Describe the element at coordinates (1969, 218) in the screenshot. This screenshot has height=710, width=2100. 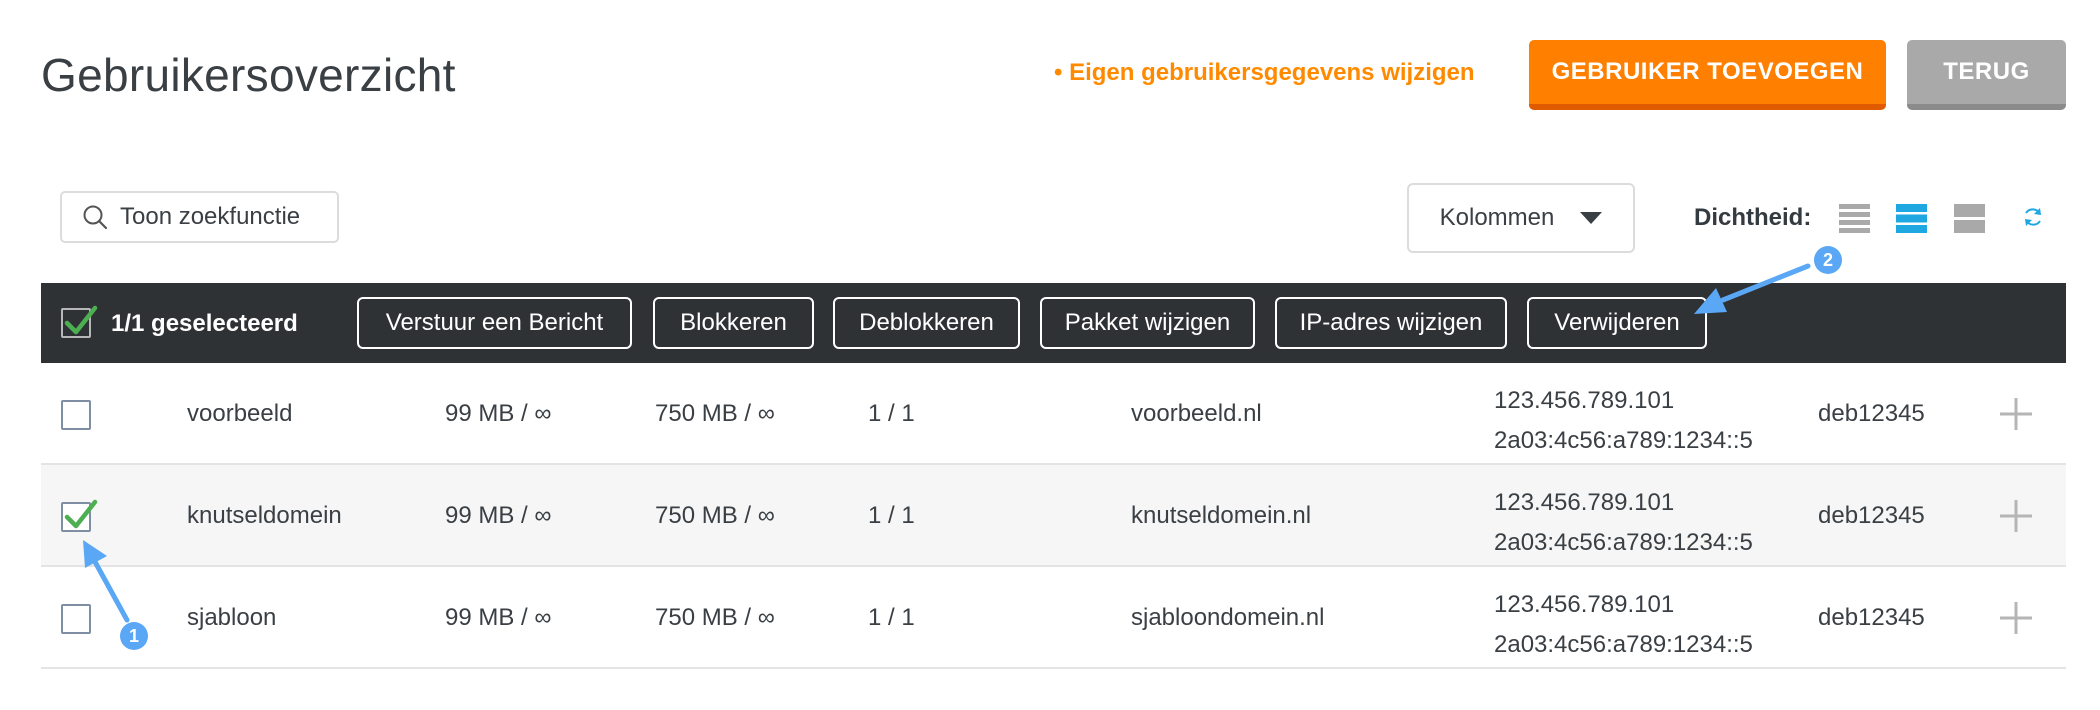
I see `density-wide-icon` at that location.